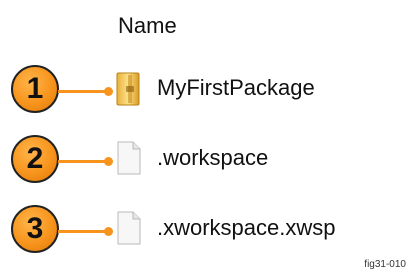  Describe the element at coordinates (35, 229) in the screenshot. I see `callout-badge-3: 3` at that location.